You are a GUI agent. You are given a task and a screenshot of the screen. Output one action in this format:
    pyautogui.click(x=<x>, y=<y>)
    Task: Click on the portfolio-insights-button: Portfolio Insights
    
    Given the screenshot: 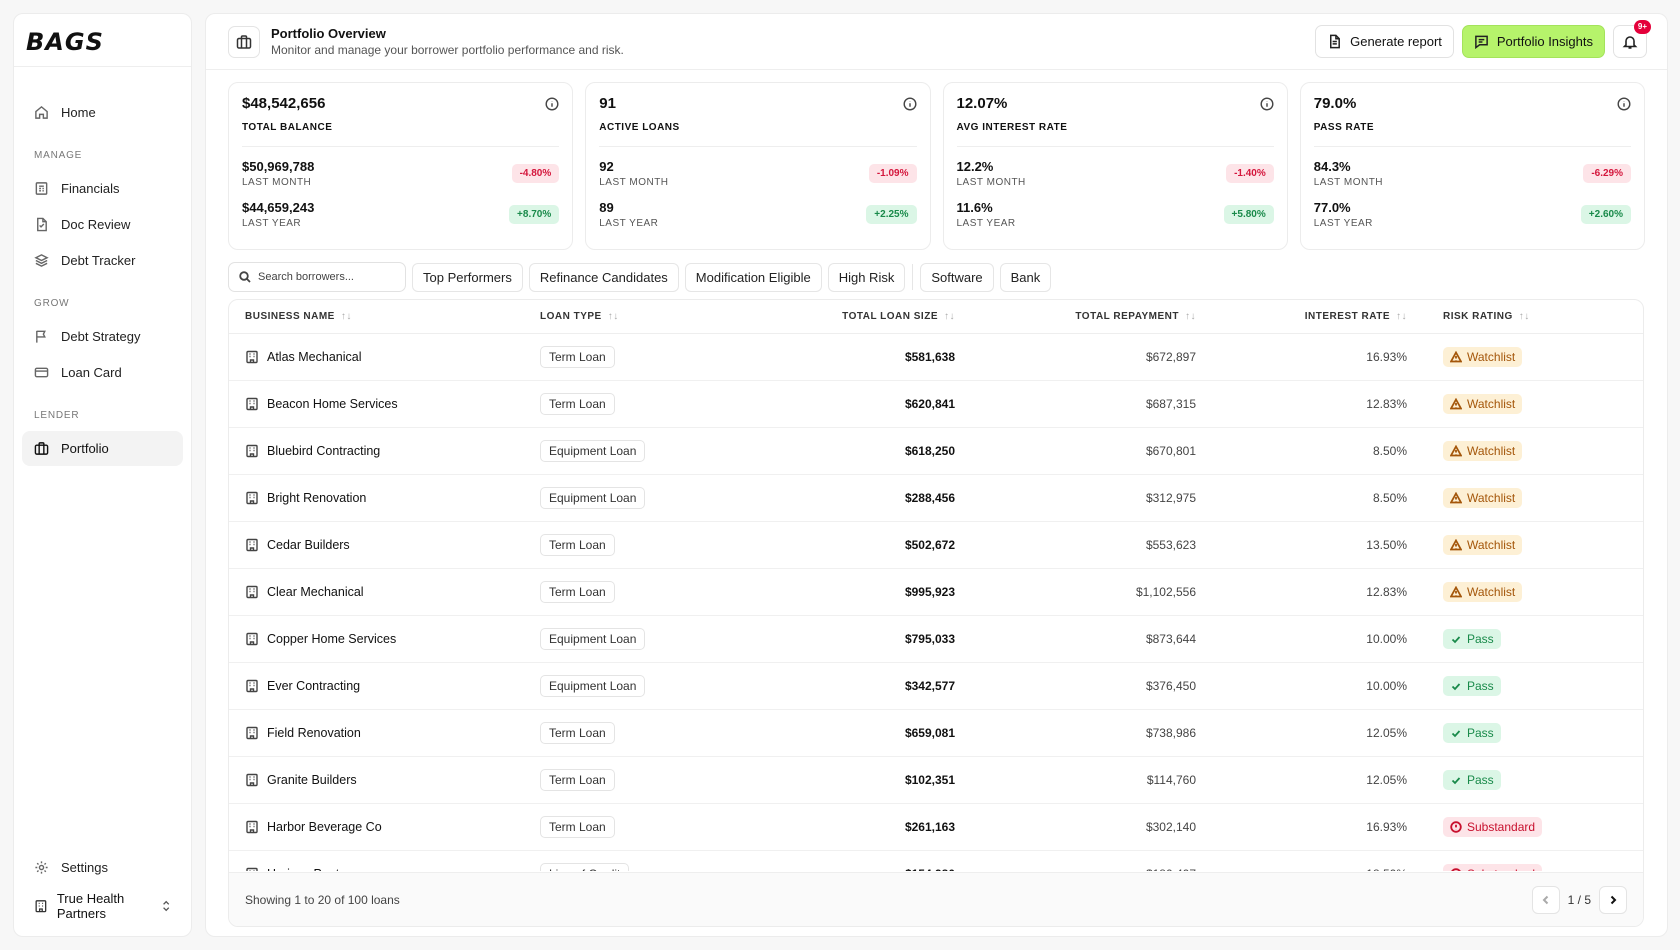 What is the action you would take?
    pyautogui.click(x=1533, y=41)
    